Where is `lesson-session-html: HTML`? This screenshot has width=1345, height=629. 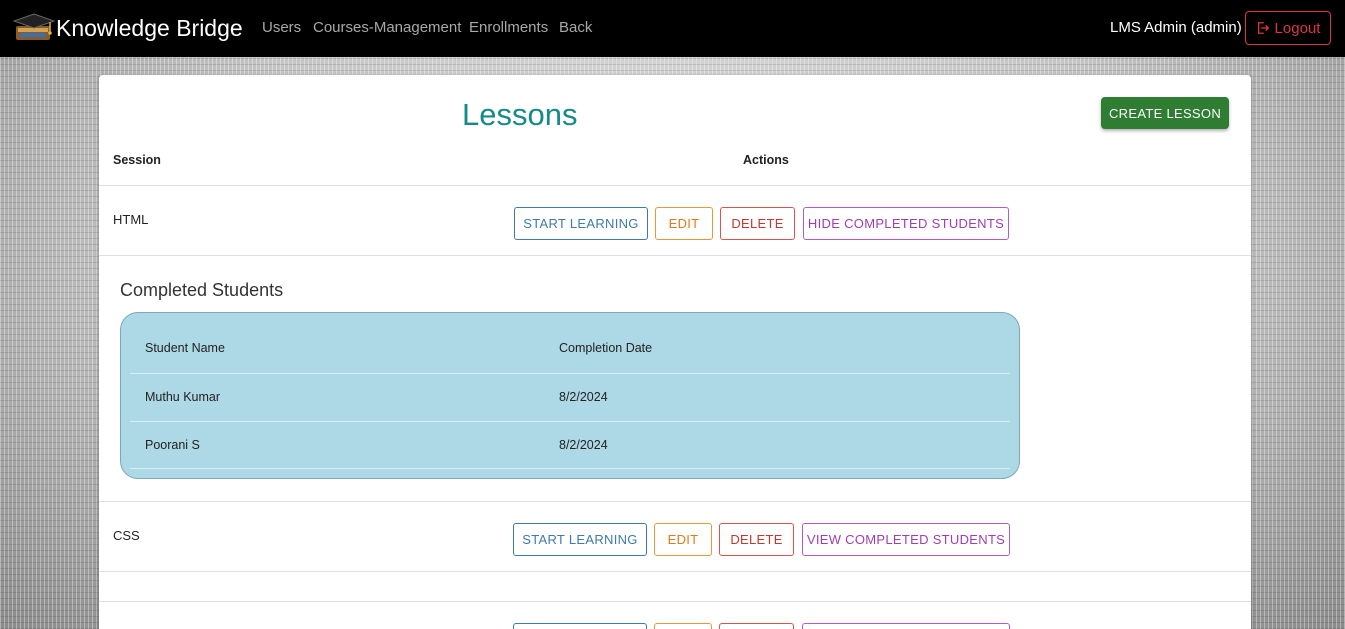 lesson-session-html: HTML is located at coordinates (131, 219).